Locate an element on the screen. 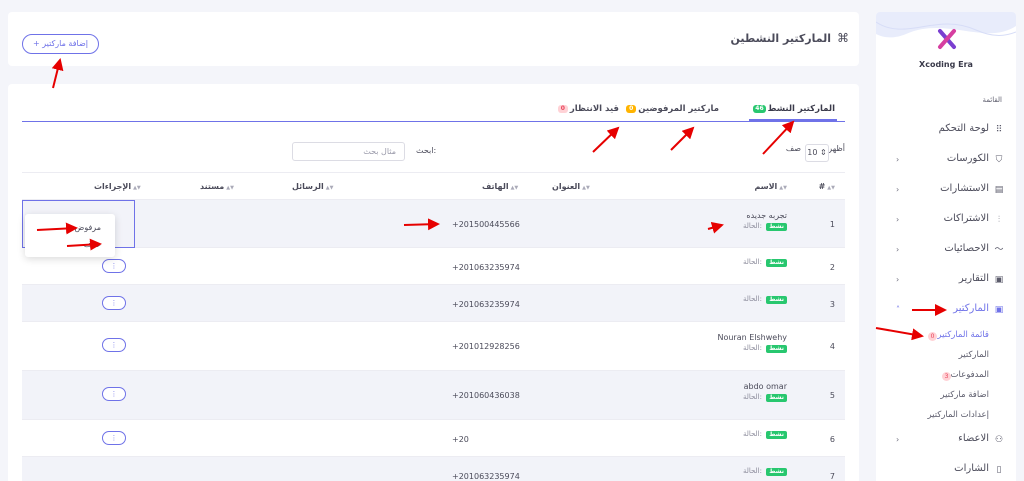 The height and width of the screenshot is (481, 1024). brand-name: Xcoding Era is located at coordinates (946, 64).